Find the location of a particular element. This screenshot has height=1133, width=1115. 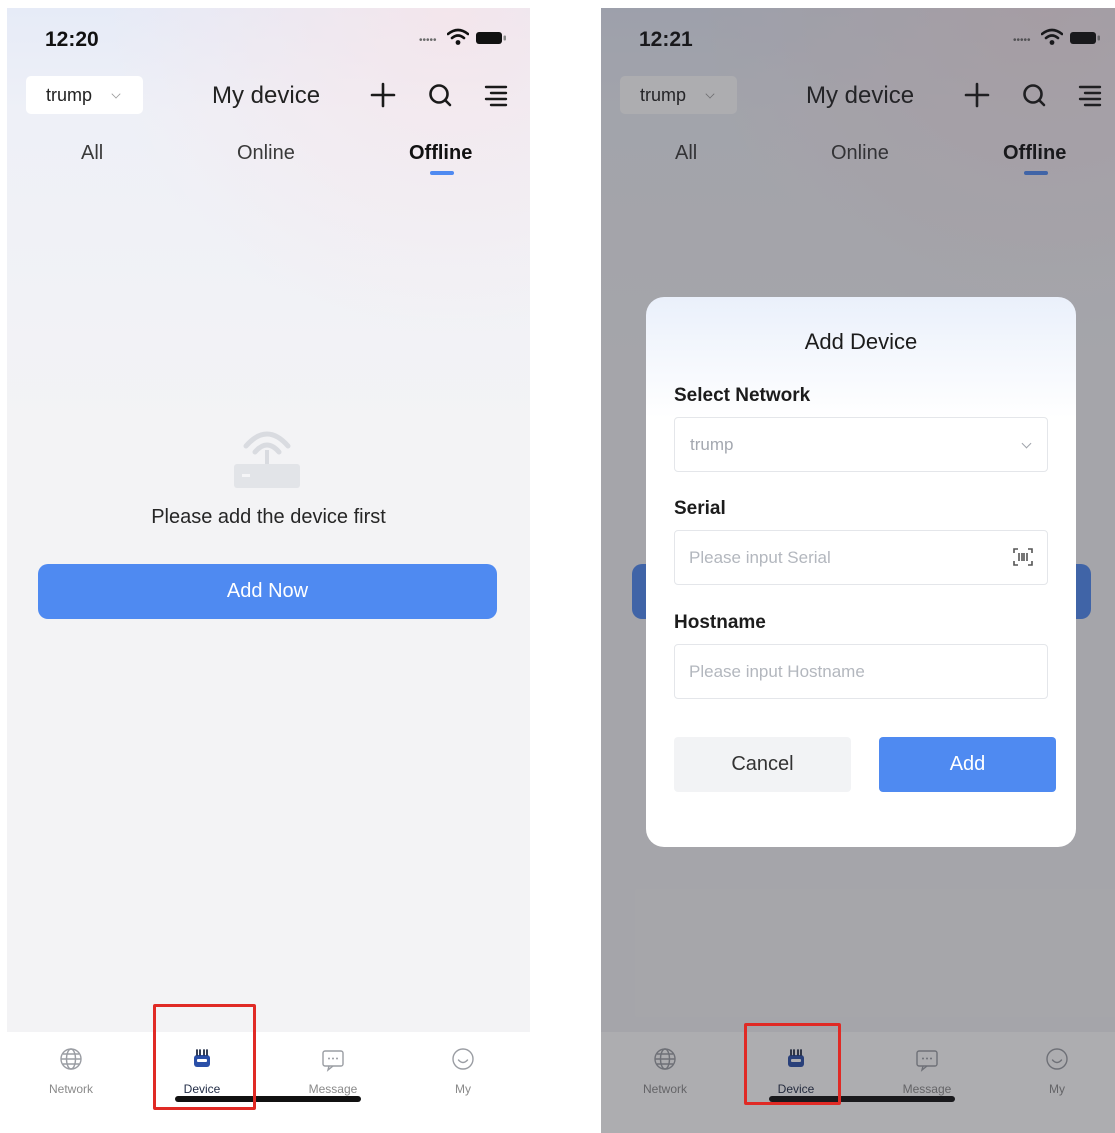

dialog-title: Add Device is located at coordinates (861, 341).